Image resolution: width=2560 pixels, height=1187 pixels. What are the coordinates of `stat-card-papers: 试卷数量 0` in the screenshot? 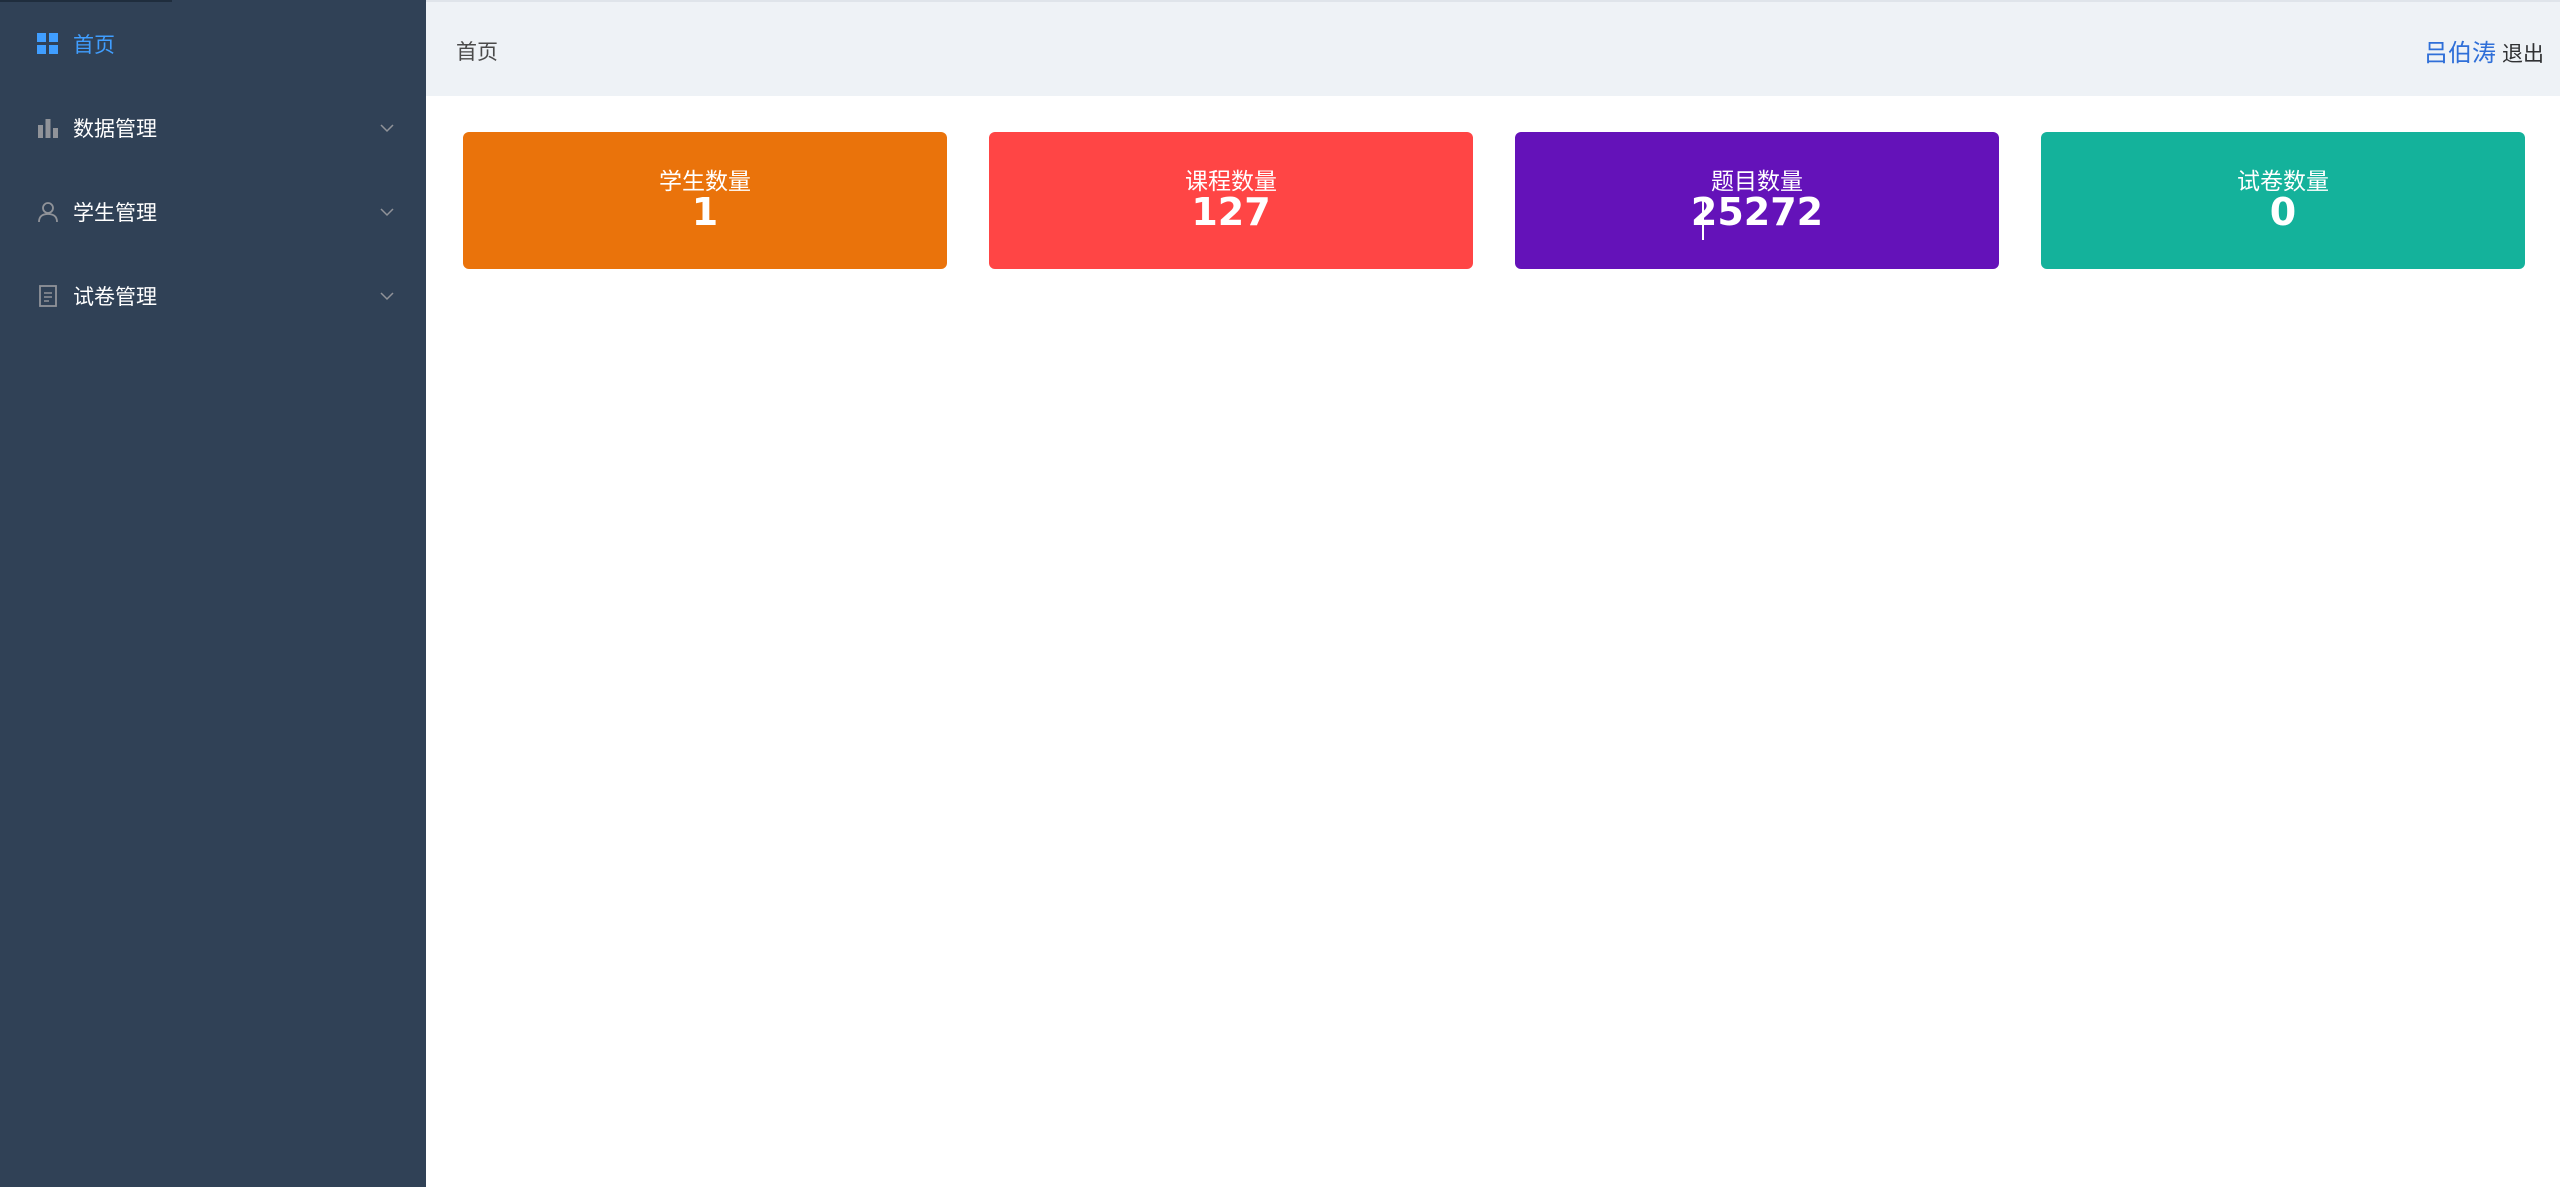 It's located at (2283, 200).